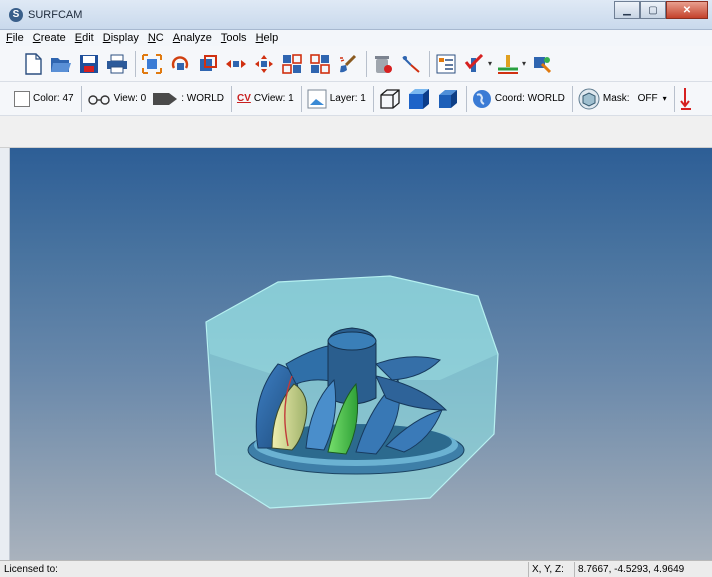  Describe the element at coordinates (53, 98) in the screenshot. I see `color-label: Color: 47` at that location.